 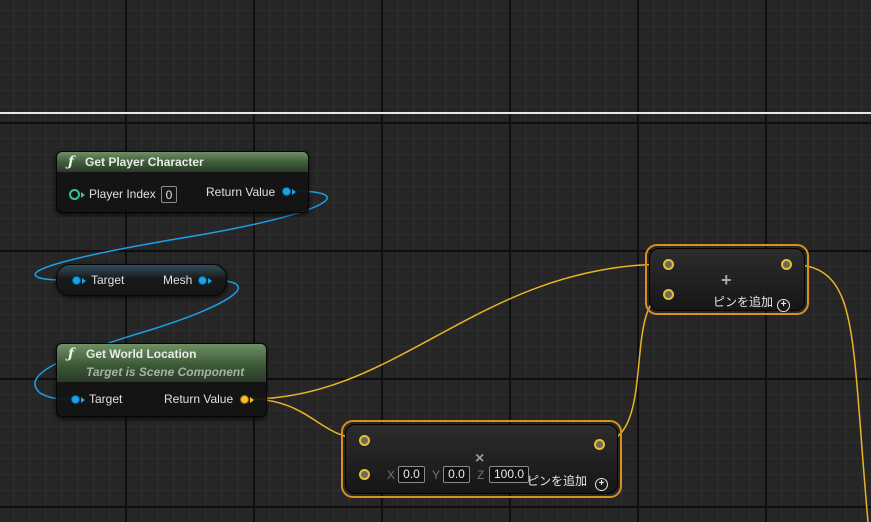 What do you see at coordinates (122, 194) in the screenshot?
I see `player-index-label: Player Index` at bounding box center [122, 194].